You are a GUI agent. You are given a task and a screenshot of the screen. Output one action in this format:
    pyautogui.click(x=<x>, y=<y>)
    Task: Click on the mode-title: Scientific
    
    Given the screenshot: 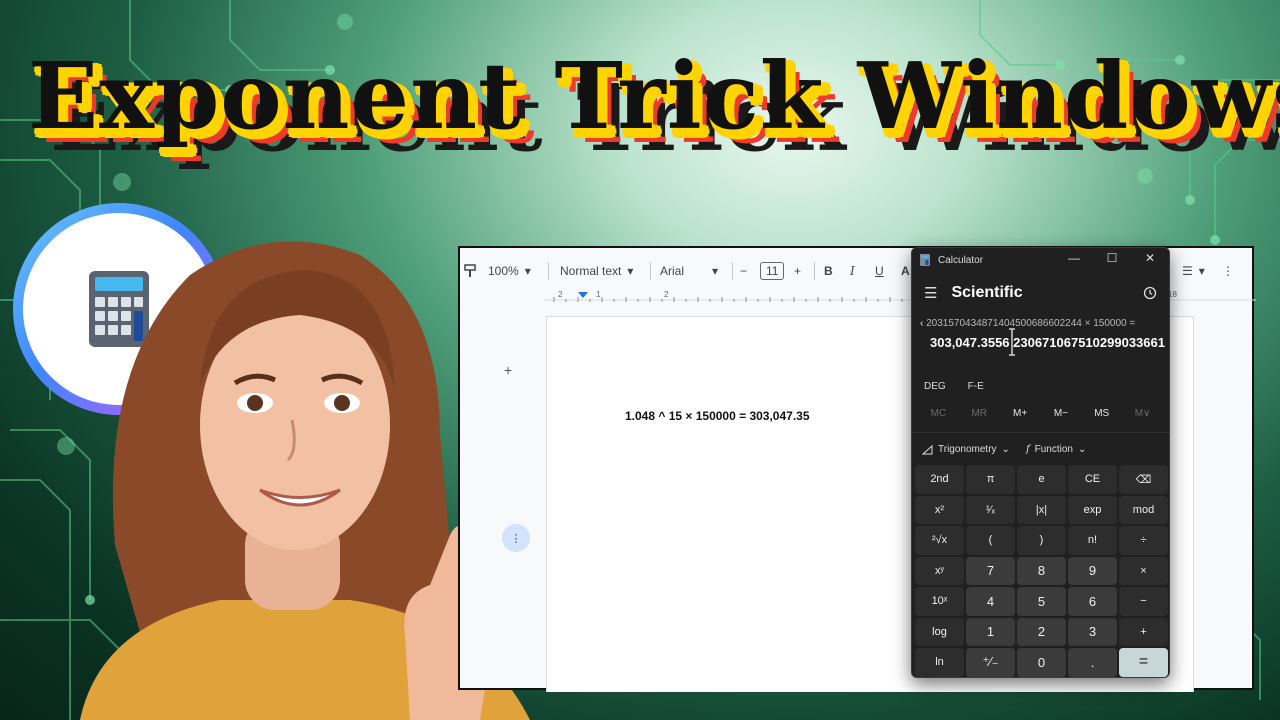 What is the action you would take?
    pyautogui.click(x=987, y=292)
    